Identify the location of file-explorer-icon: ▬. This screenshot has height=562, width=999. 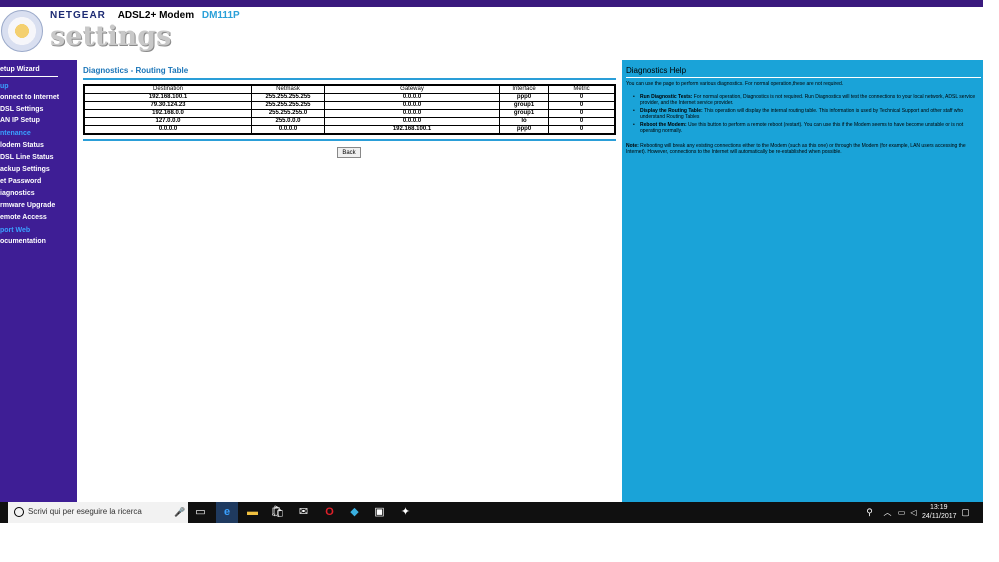
(252, 512).